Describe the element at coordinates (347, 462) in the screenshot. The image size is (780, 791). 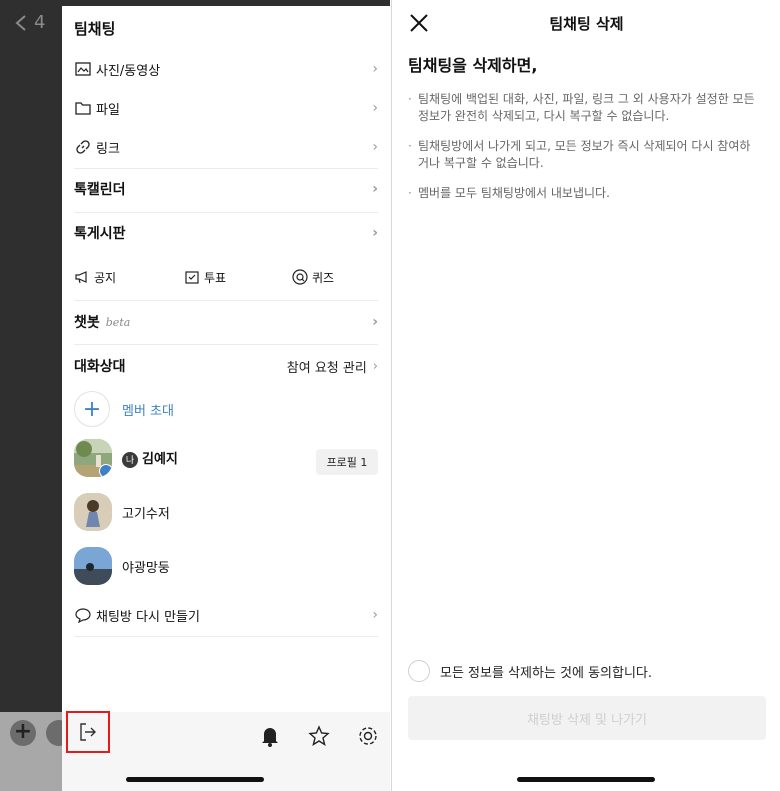
I see `profile-button: 프로필 1` at that location.